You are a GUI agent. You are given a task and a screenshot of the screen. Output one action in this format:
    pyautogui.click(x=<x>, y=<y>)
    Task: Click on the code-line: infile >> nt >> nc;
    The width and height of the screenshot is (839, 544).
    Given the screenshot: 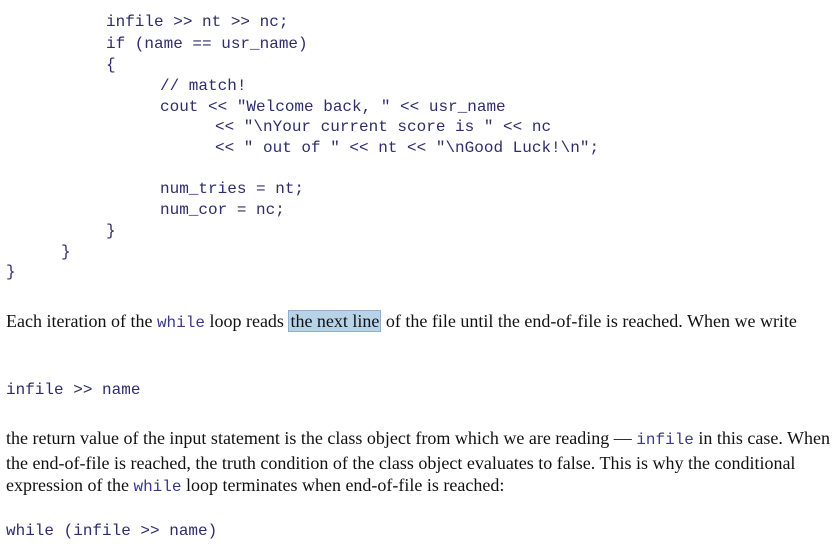 What is the action you would take?
    pyautogui.click(x=197, y=22)
    